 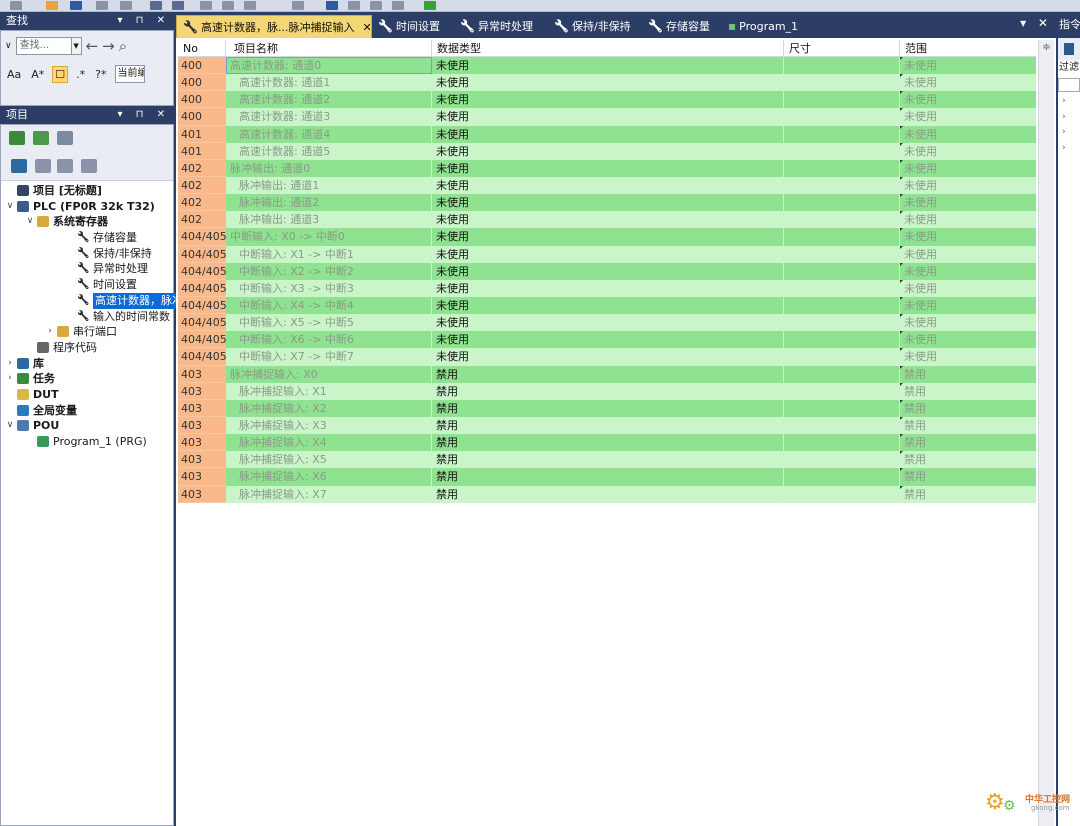 What do you see at coordinates (608, 48) in the screenshot?
I see `header-data-type: 数据类型` at bounding box center [608, 48].